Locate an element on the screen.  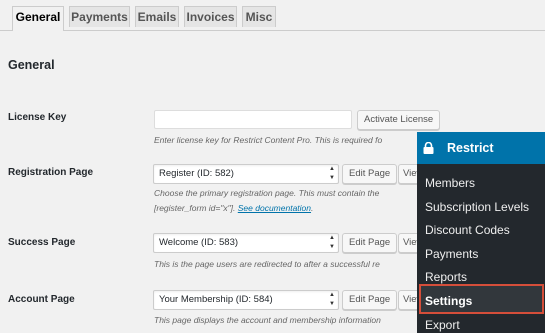
account-edit-page-button: Edit Page is located at coordinates (370, 300).